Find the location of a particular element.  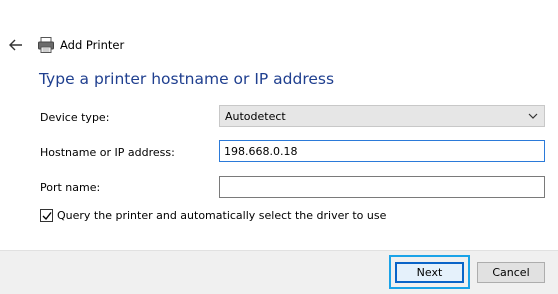

device-type-select: Autodetect is located at coordinates (382, 116).